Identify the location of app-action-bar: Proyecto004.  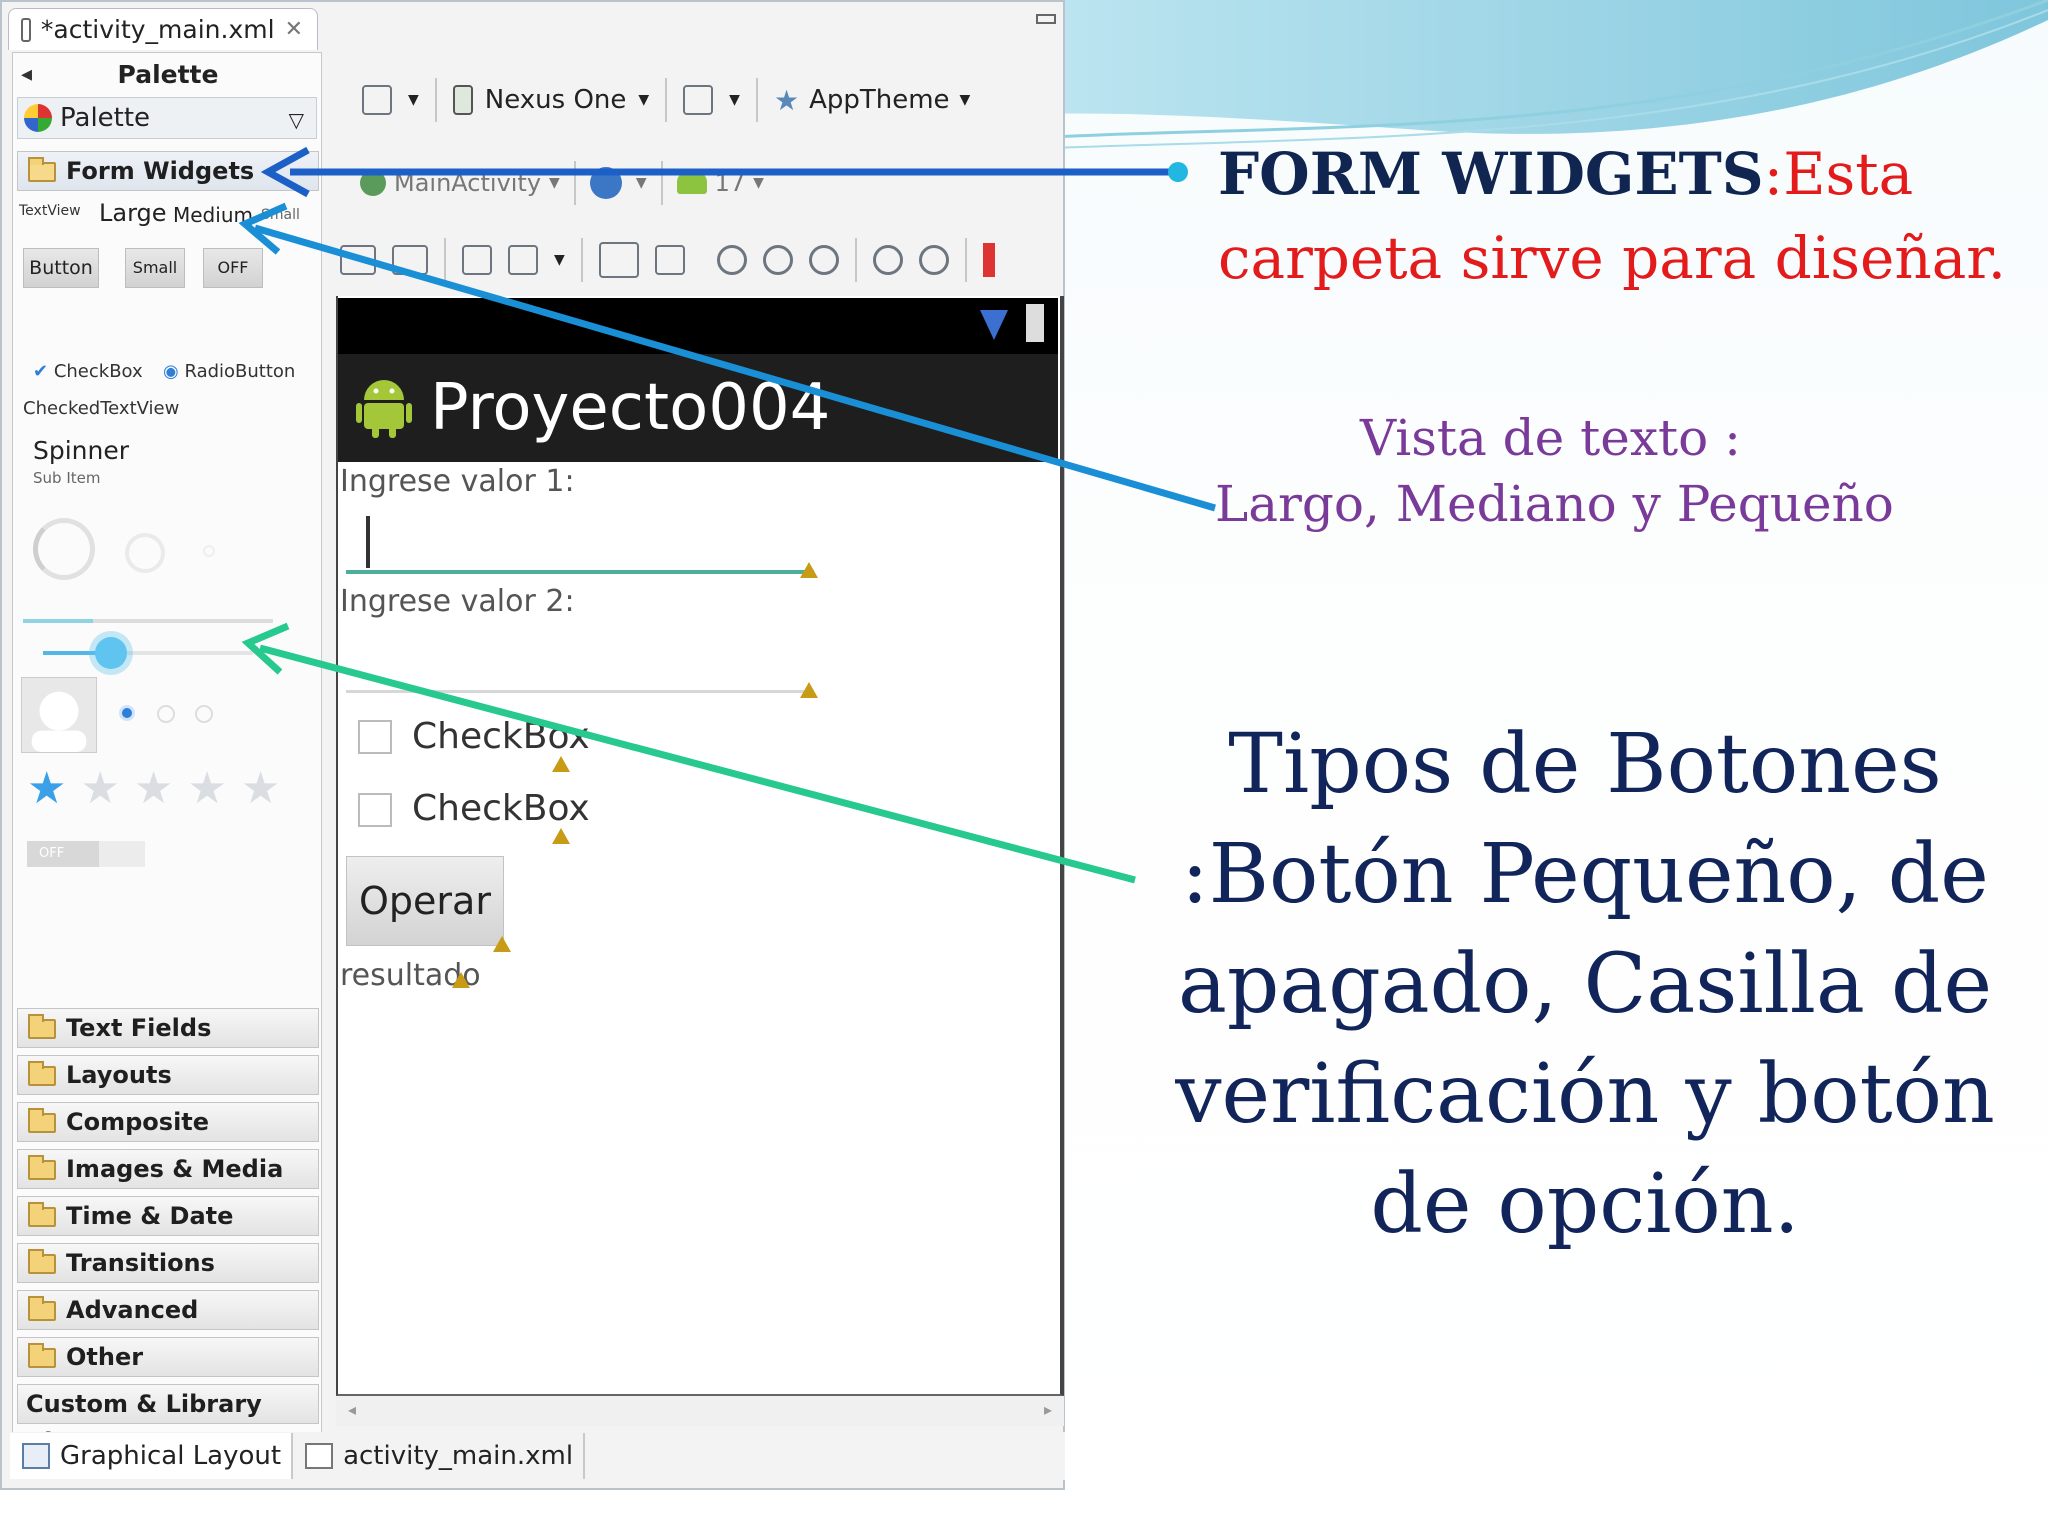
(698, 408).